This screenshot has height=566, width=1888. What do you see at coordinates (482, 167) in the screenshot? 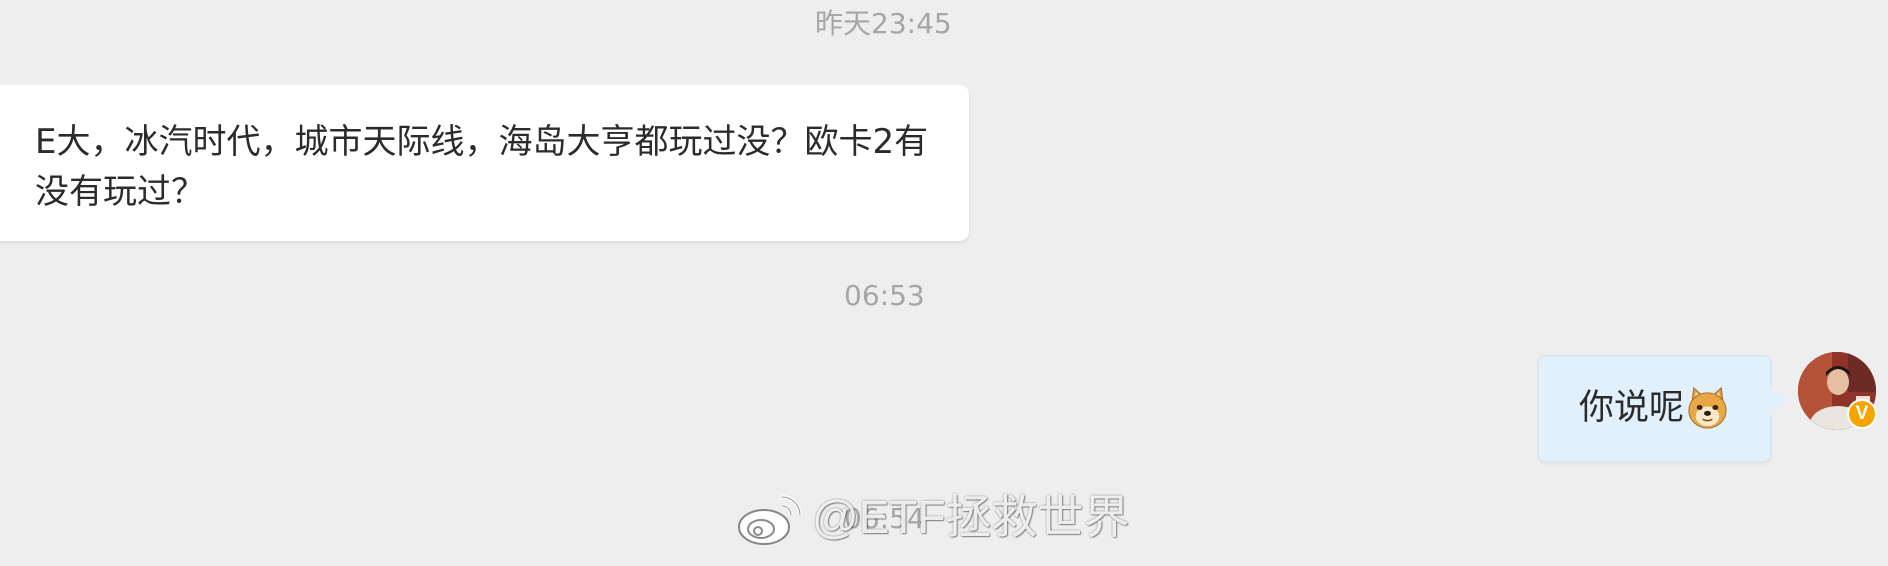
I see `message-text: E大，冰汽时代，城市天际线，海岛大亨都玩过没？欧卡2有没有玩过？` at bounding box center [482, 167].